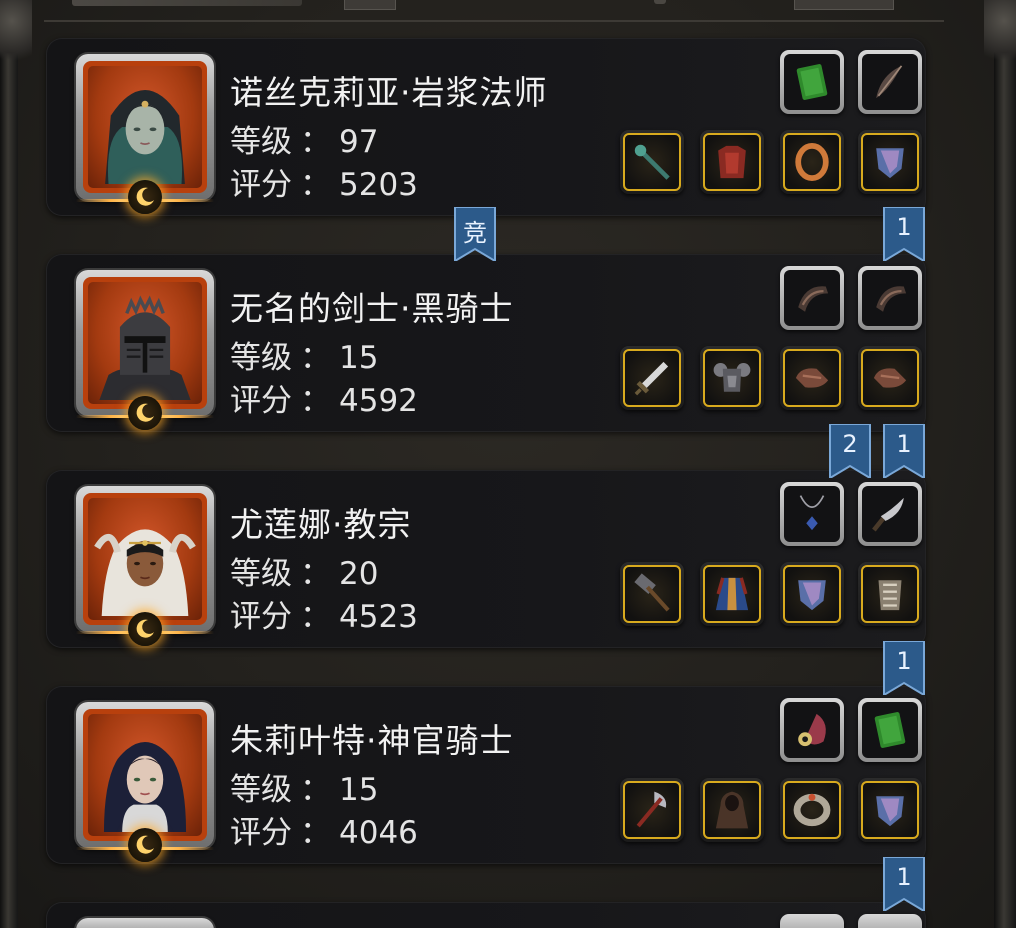 This screenshot has height=928, width=1016. What do you see at coordinates (145, 343) in the screenshot?
I see `black-knight-helm-portrait-icon` at bounding box center [145, 343].